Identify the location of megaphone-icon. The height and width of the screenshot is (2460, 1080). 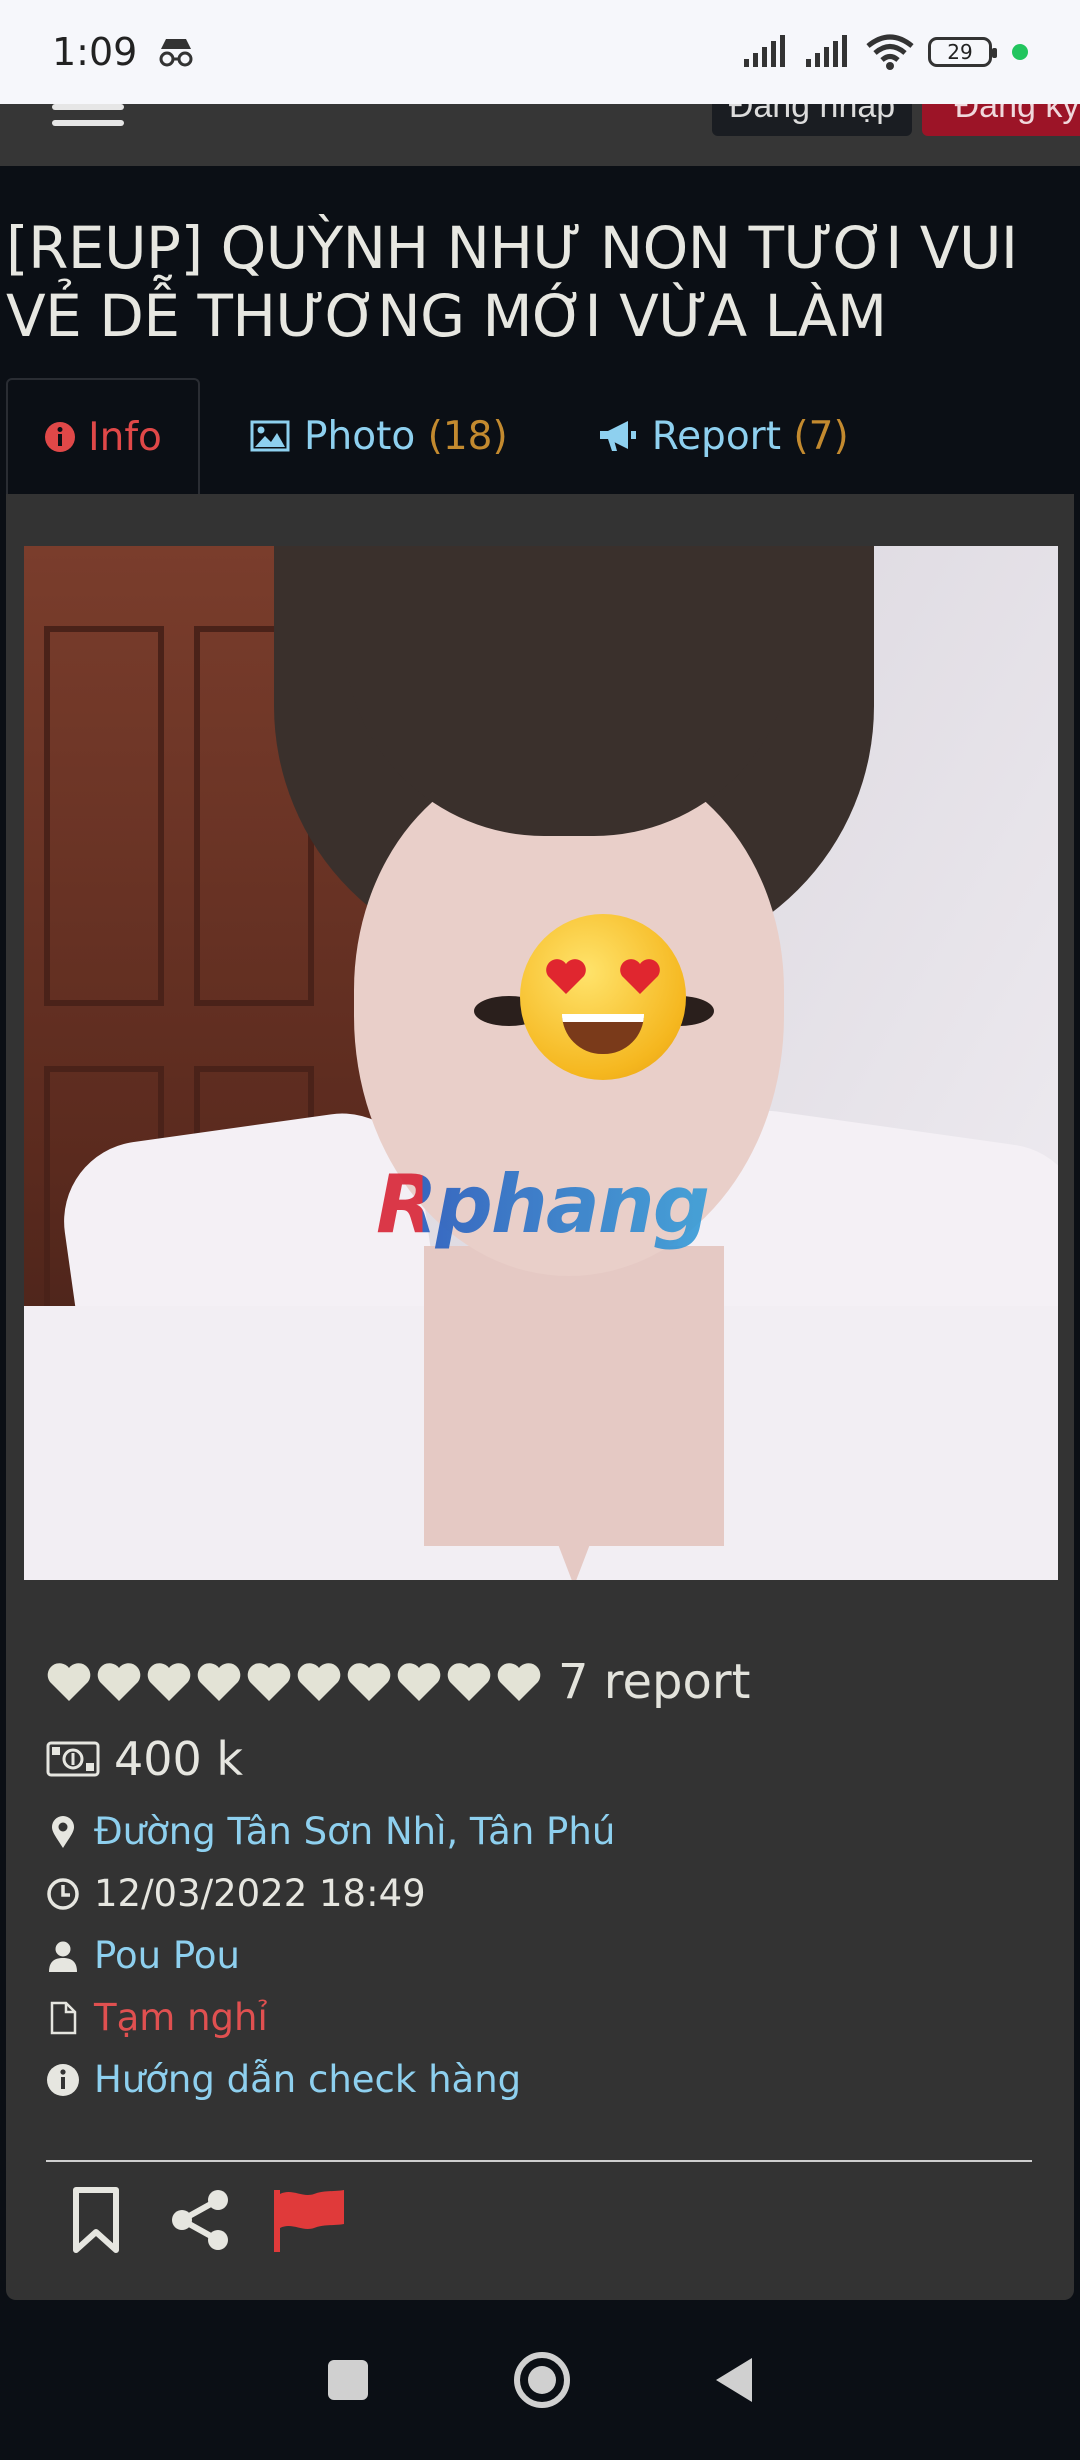
(617, 436).